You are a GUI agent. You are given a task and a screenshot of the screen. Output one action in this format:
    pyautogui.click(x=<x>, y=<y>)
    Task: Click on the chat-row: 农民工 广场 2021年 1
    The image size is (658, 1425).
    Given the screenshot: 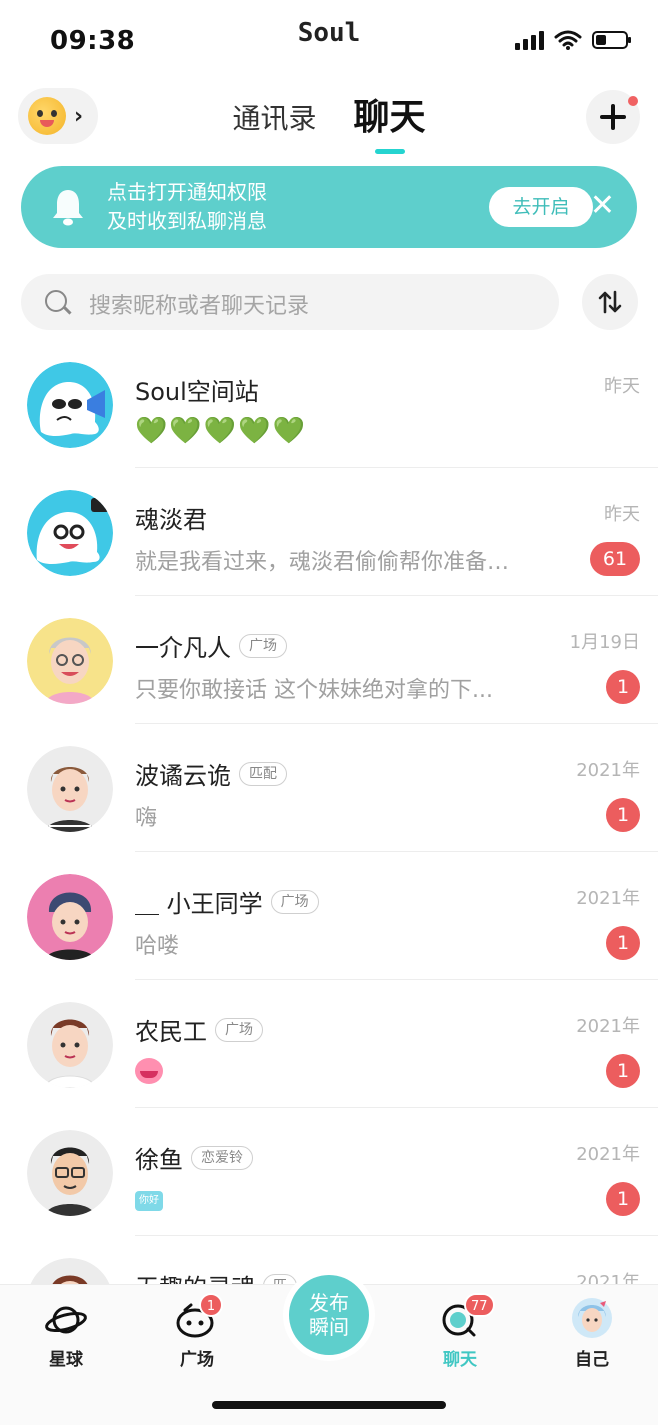 What is the action you would take?
    pyautogui.click(x=329, y=1044)
    